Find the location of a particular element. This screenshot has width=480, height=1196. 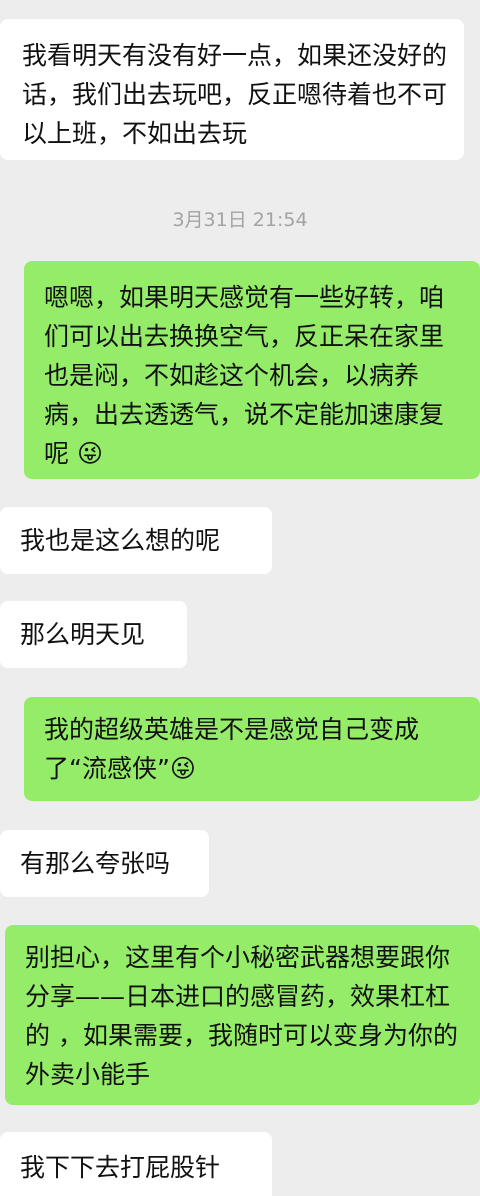

message-text: 我下下去打屁股针 is located at coordinates (120, 1167).